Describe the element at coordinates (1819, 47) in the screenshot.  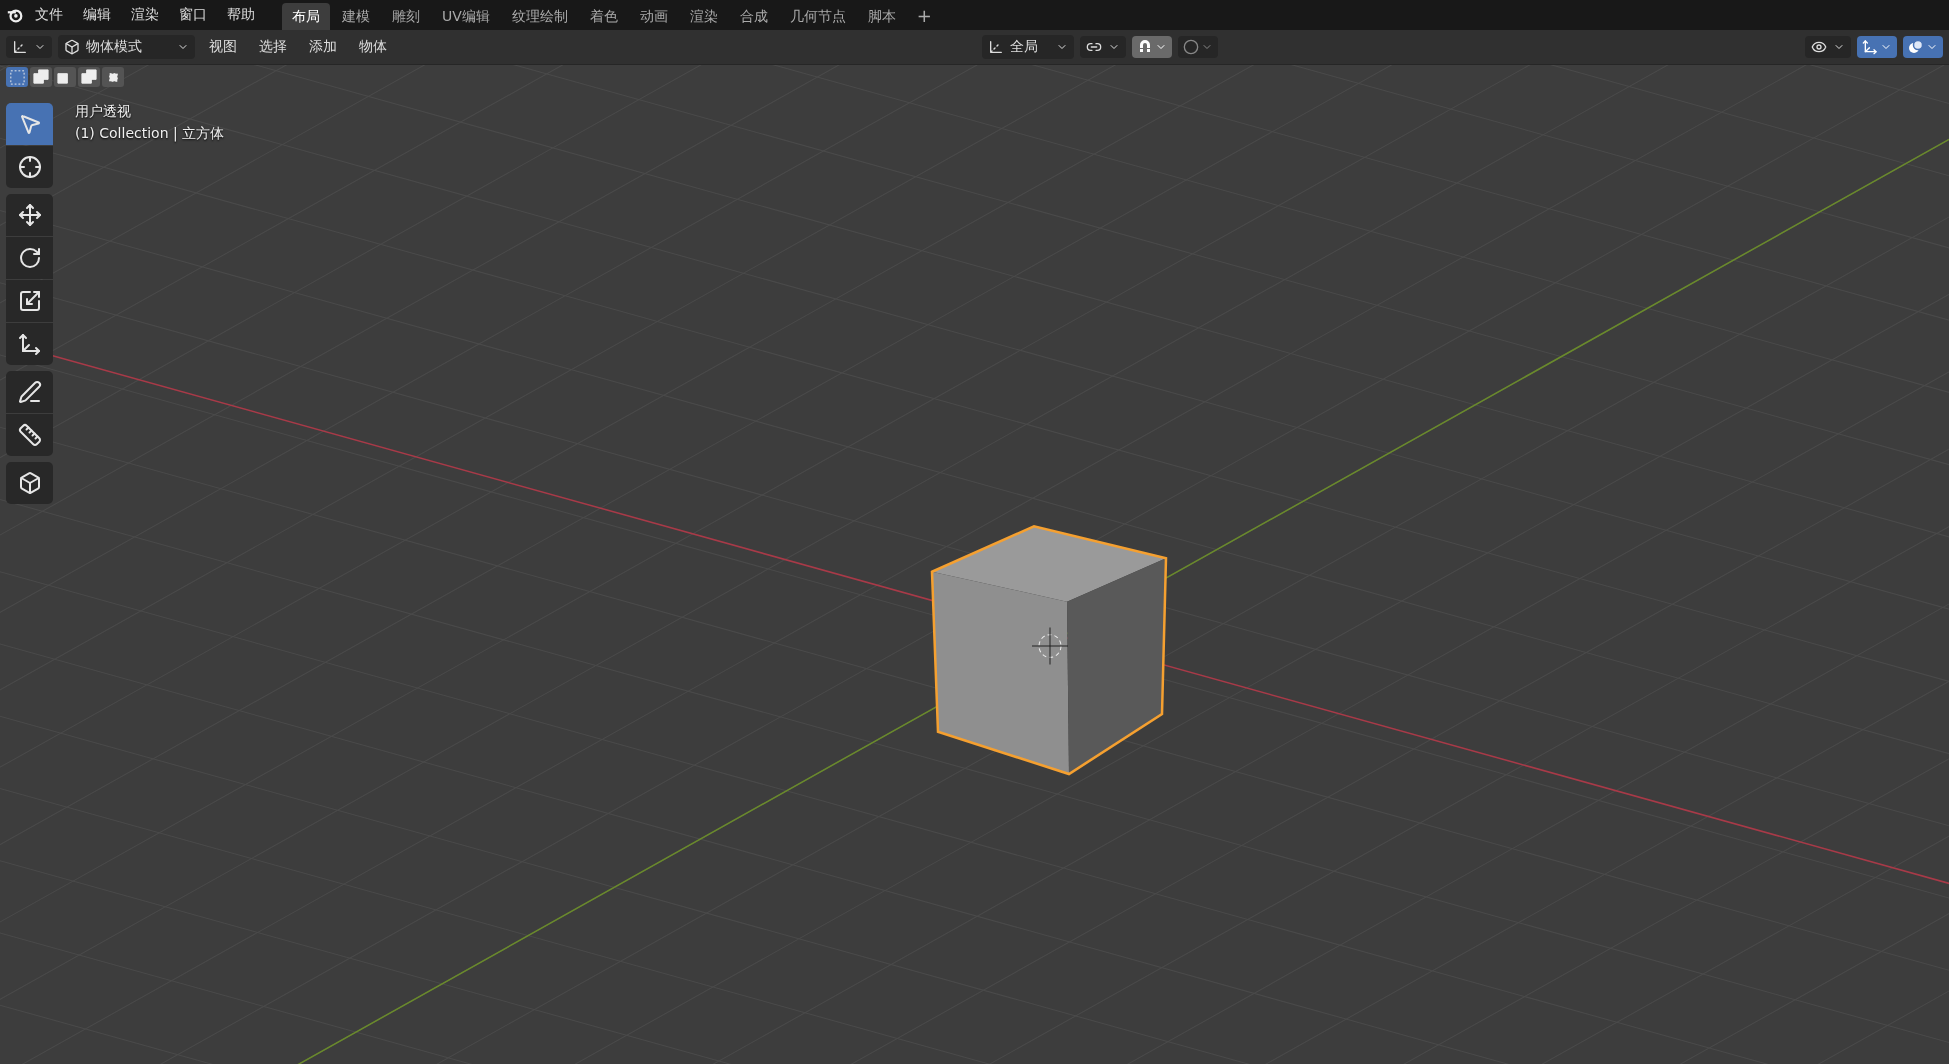
I see `eye-icon` at that location.